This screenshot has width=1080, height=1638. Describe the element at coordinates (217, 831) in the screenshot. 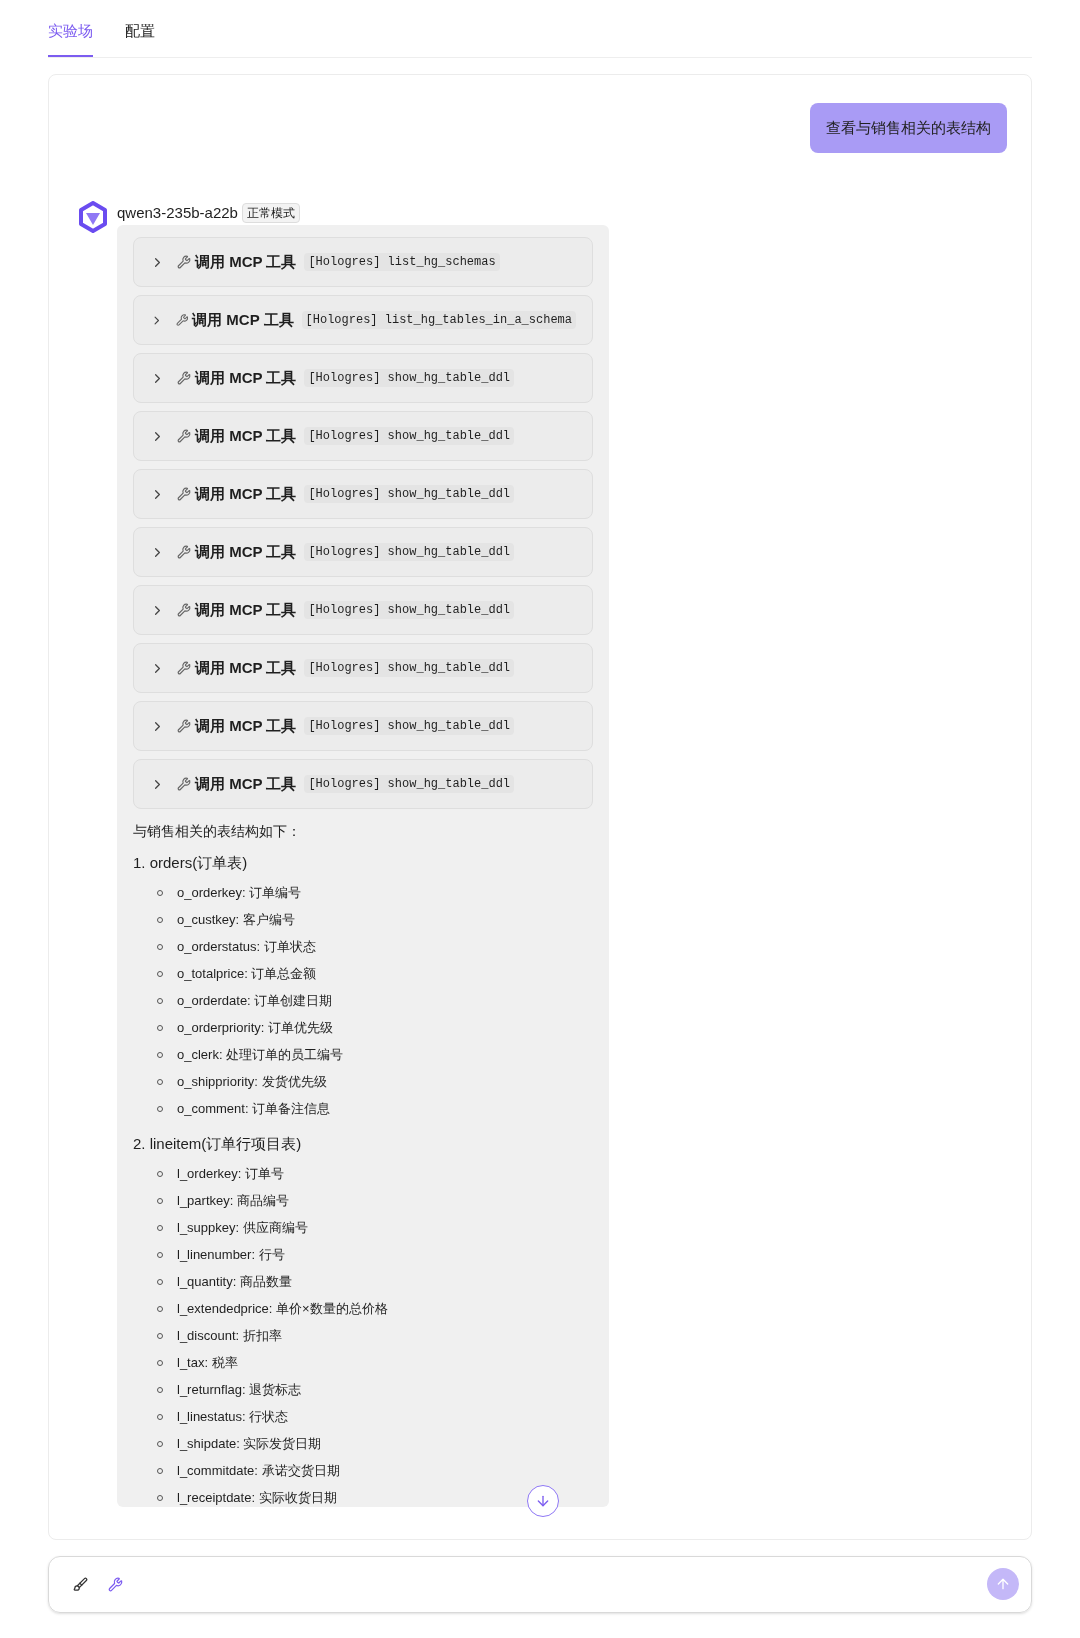

I see `intro-text: 与销售相关的表结构如下：` at that location.